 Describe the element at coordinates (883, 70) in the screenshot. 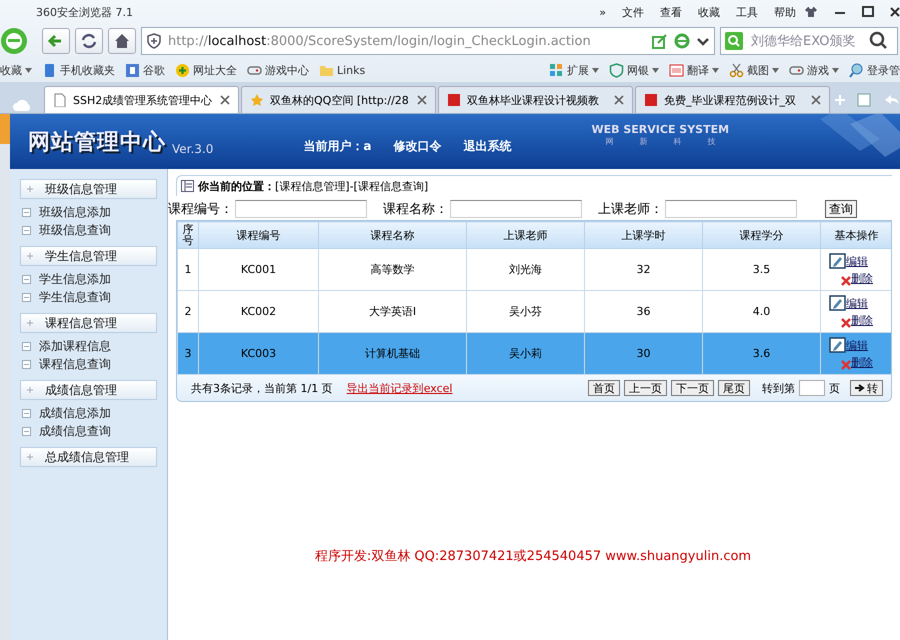

I see `bookmark: 登录管` at that location.